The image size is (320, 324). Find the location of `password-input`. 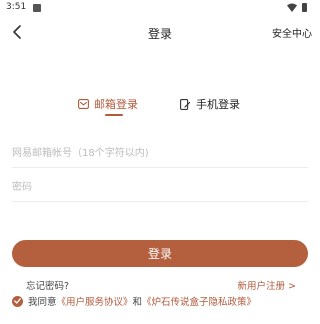

password-input is located at coordinates (160, 187).